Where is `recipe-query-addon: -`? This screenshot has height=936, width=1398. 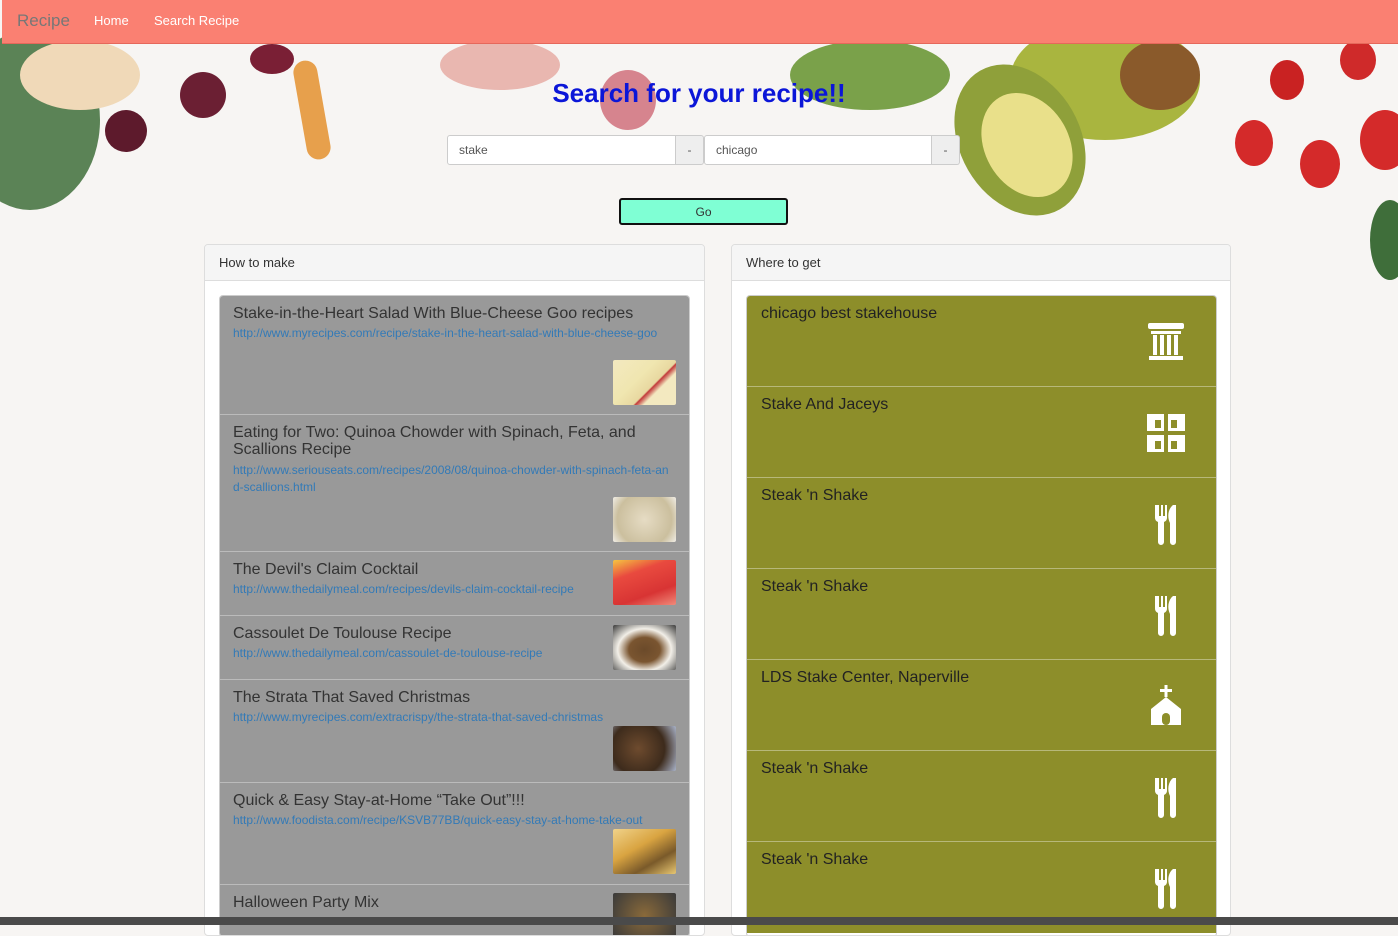 recipe-query-addon: - is located at coordinates (690, 150).